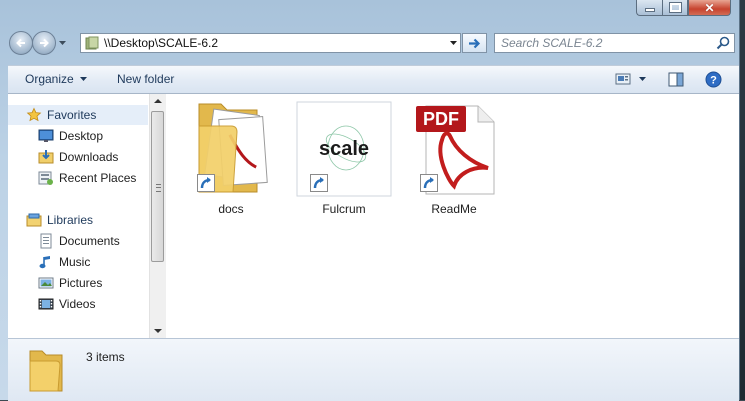 Image resolution: width=745 pixels, height=401 pixels. I want to click on nav-item-documents: Documents, so click(78, 241).